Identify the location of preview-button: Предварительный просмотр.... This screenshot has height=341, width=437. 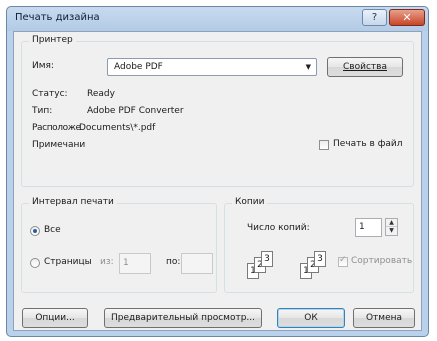
(183, 318).